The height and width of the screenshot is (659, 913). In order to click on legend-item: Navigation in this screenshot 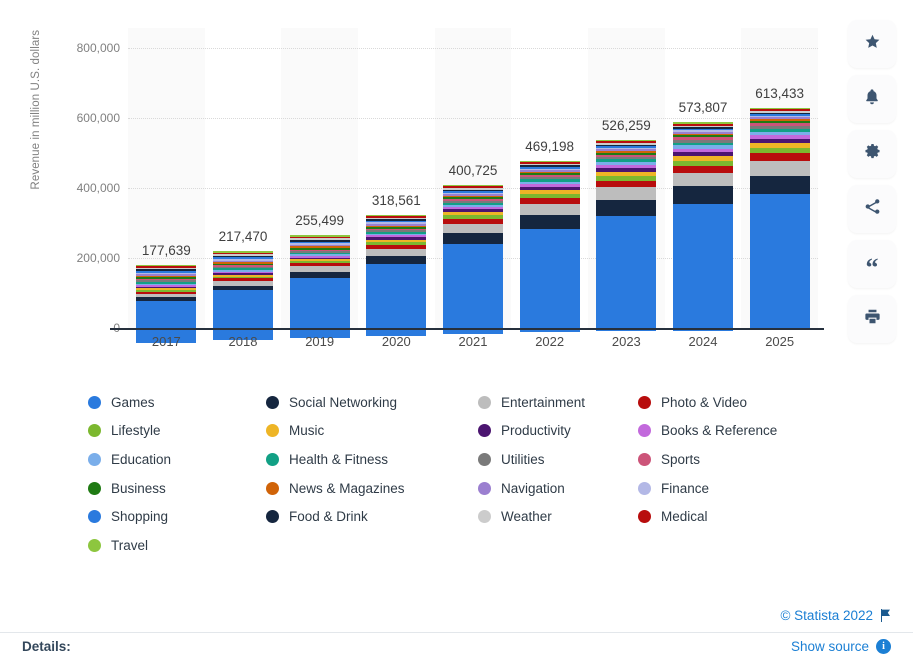, I will do `click(531, 488)`.